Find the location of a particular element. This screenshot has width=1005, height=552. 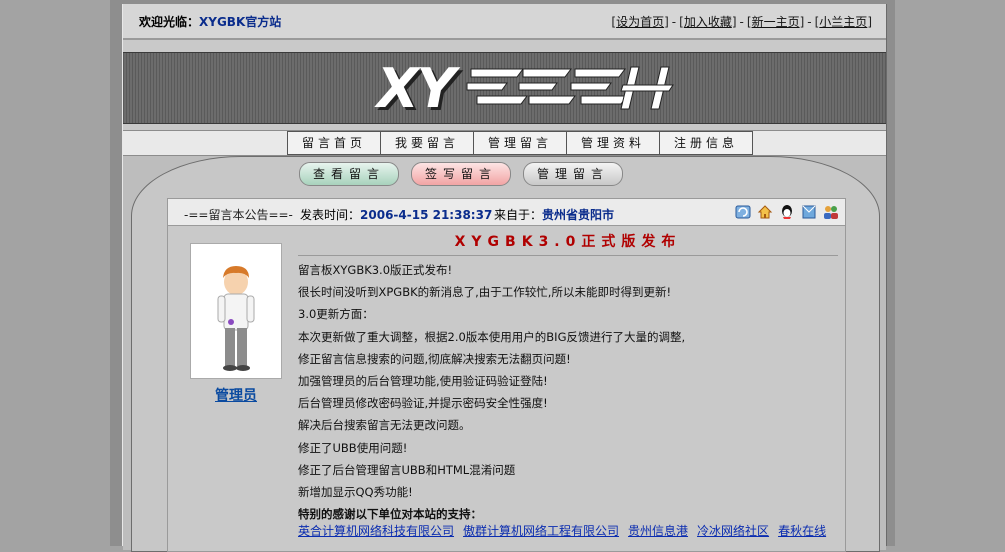

message-line: 本次更新做了重大调整，根据2.0版本使用用户的BIG反馈进行了大量的调整, is located at coordinates (492, 336).